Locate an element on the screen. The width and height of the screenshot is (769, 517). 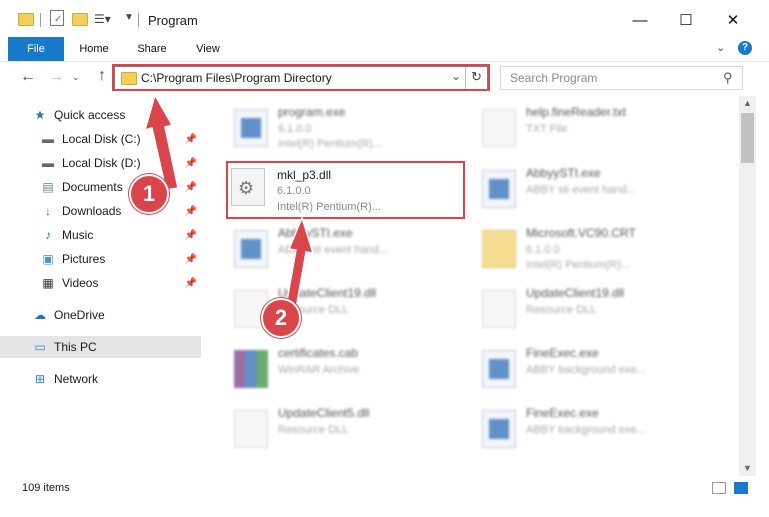
status-bar: 109 items is located at coordinates (384, 488).